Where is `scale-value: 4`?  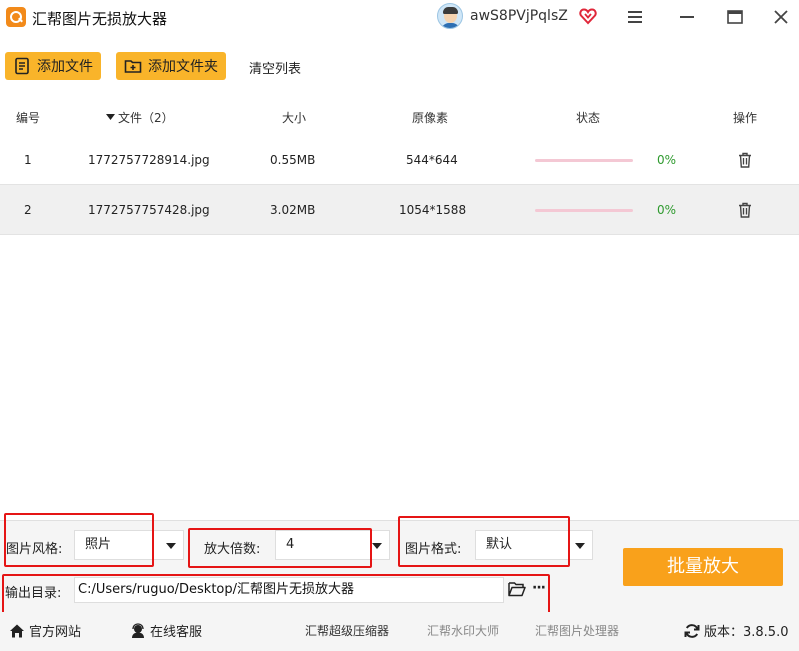
scale-value: 4 is located at coordinates (290, 544).